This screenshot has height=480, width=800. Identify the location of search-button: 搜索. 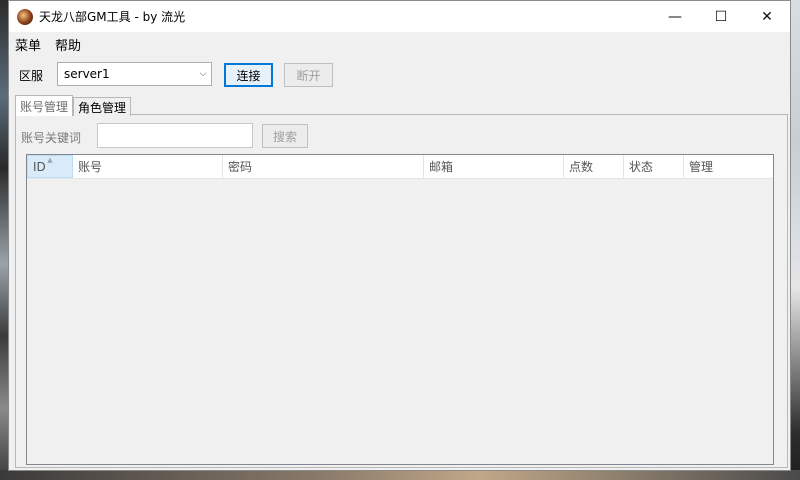
(285, 136).